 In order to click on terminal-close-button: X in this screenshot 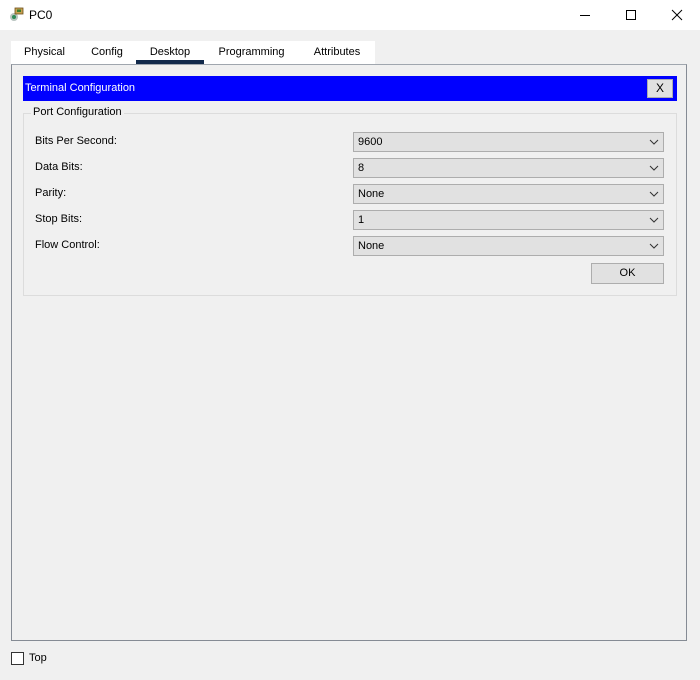, I will do `click(660, 88)`.